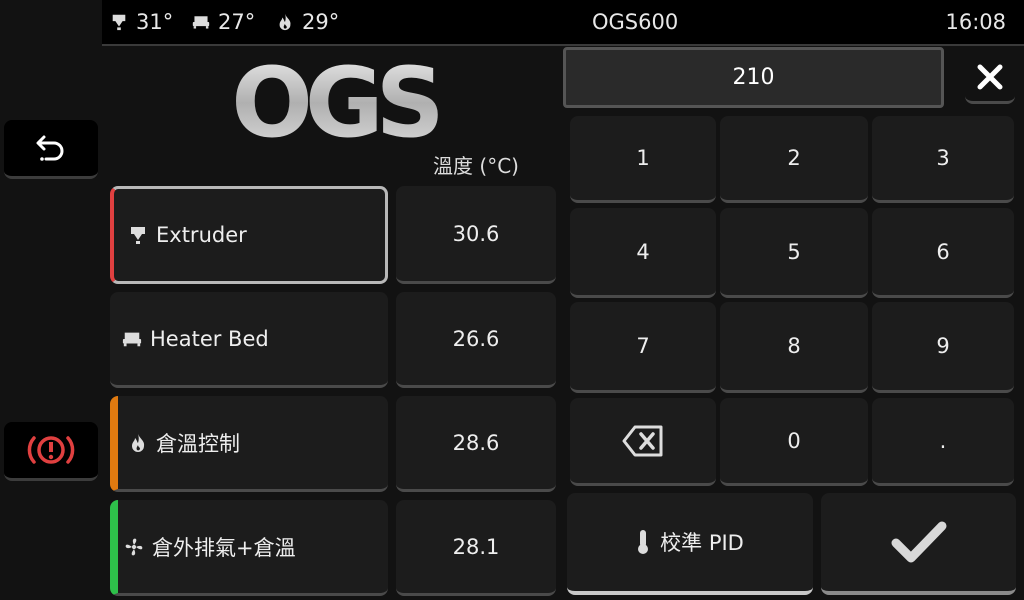  I want to click on close-icon, so click(990, 76).